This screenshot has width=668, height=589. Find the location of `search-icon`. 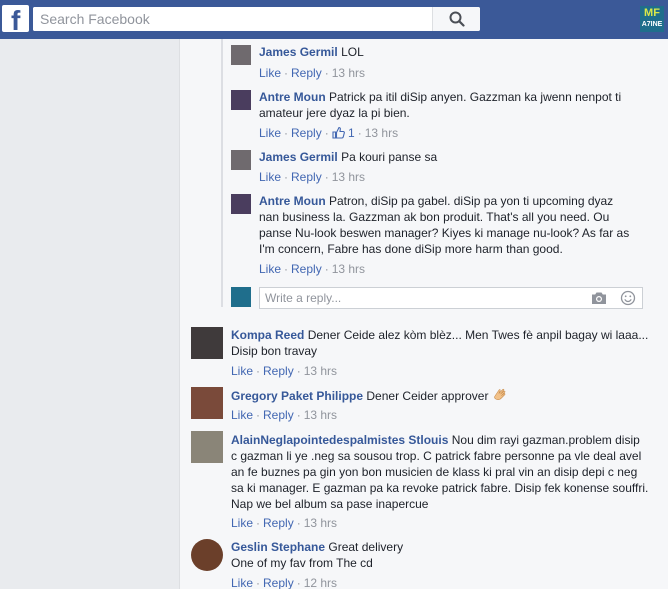

search-icon is located at coordinates (457, 19).